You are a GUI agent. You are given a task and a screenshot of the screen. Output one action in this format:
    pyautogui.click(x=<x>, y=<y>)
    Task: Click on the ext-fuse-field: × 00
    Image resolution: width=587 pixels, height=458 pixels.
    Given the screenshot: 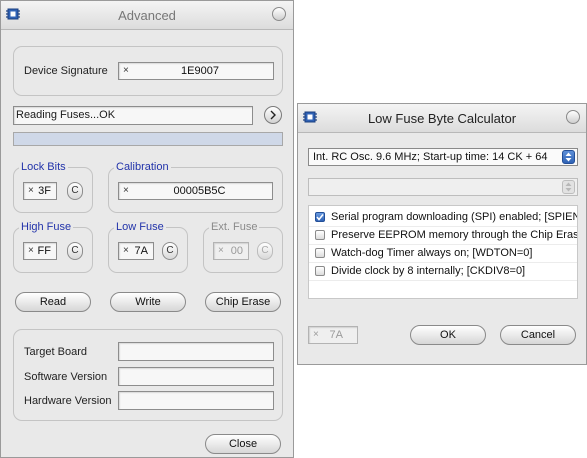 What is the action you would take?
    pyautogui.click(x=231, y=251)
    